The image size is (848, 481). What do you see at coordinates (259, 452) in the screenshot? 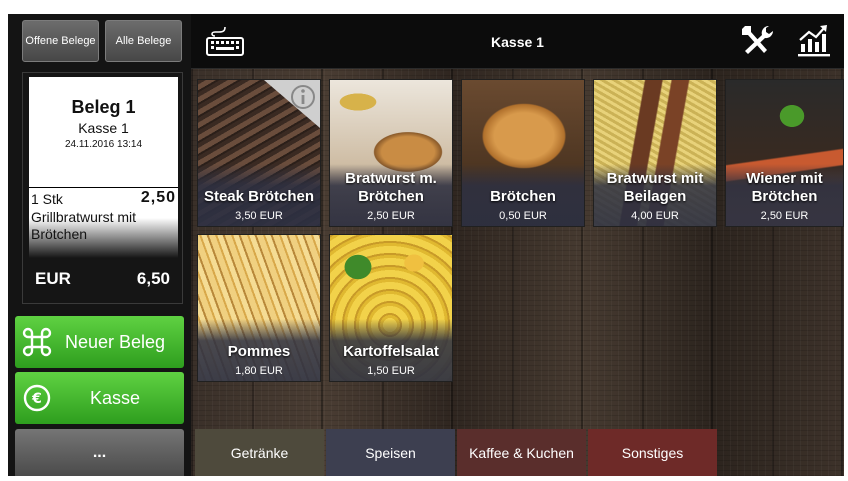
I see `category-getraenke: Getränke` at bounding box center [259, 452].